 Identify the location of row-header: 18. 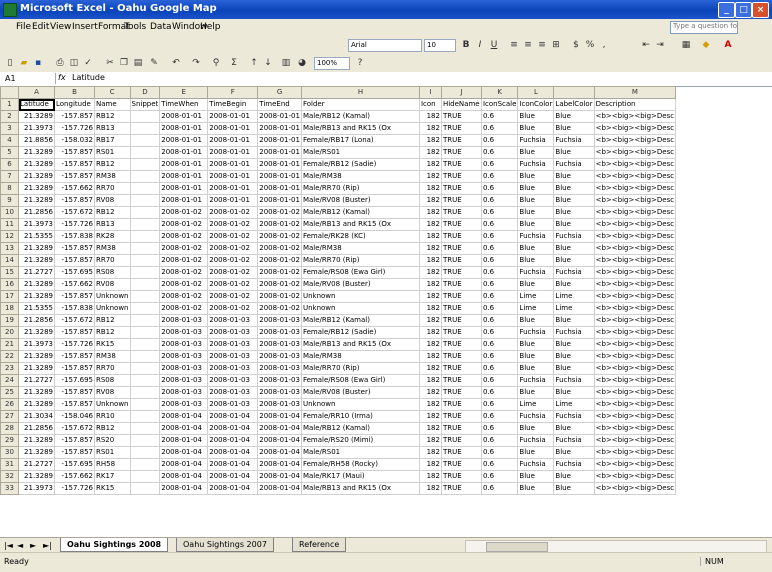
(9, 308).